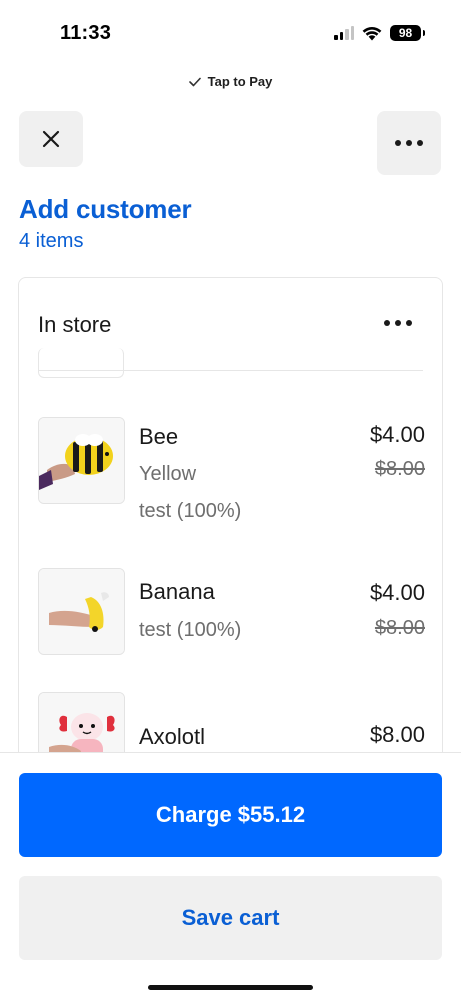 This screenshot has height=999, width=461. I want to click on cellular-signal-icon, so click(344, 33).